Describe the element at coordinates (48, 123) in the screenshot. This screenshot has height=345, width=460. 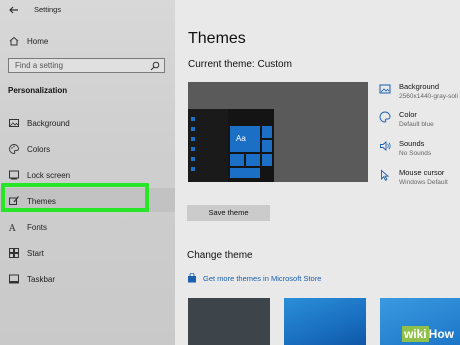
I see `sidebar-item-label: Background` at that location.